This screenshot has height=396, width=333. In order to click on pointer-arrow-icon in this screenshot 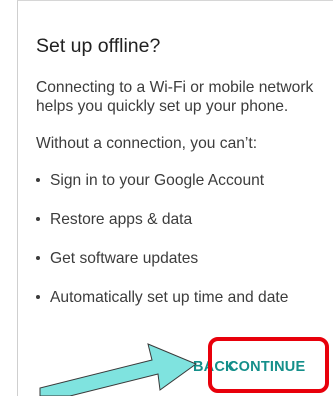, I will do `click(118, 369)`.